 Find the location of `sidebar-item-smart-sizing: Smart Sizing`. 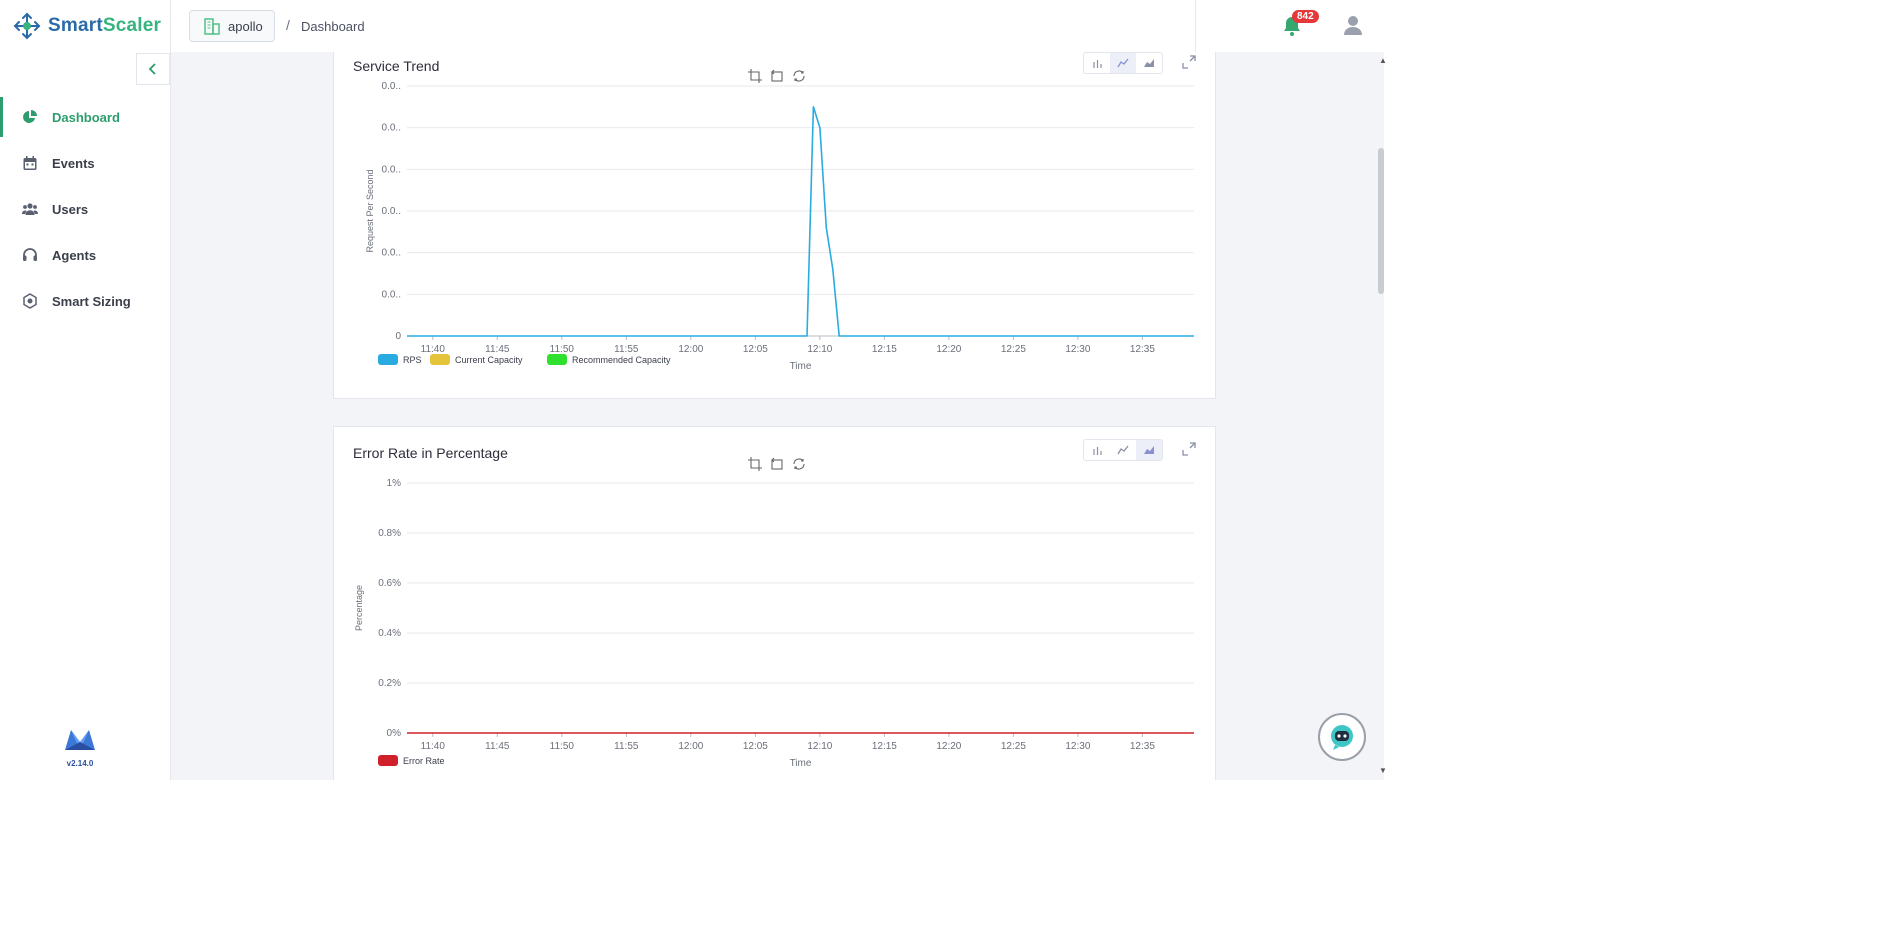

sidebar-item-smart-sizing: Smart Sizing is located at coordinates (84, 301).